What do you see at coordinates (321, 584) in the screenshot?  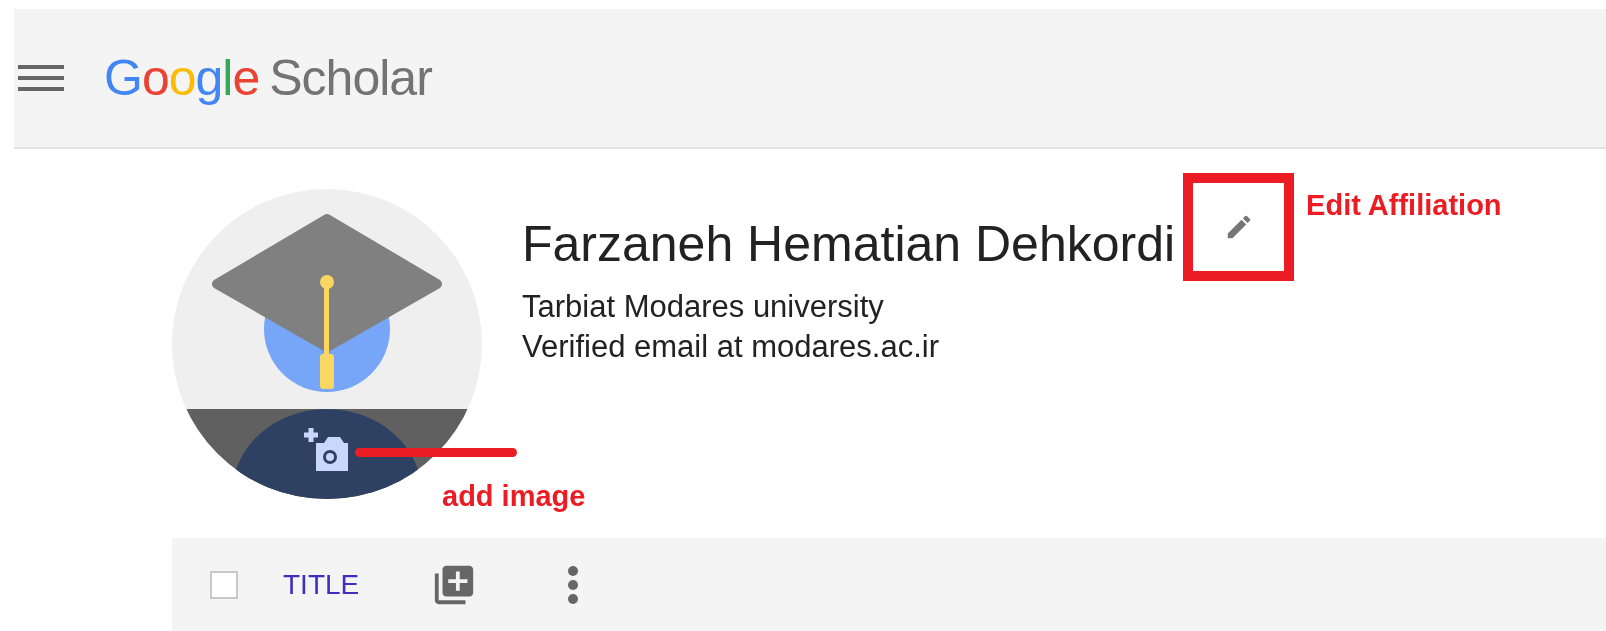 I see `column-heading: TITLE` at bounding box center [321, 584].